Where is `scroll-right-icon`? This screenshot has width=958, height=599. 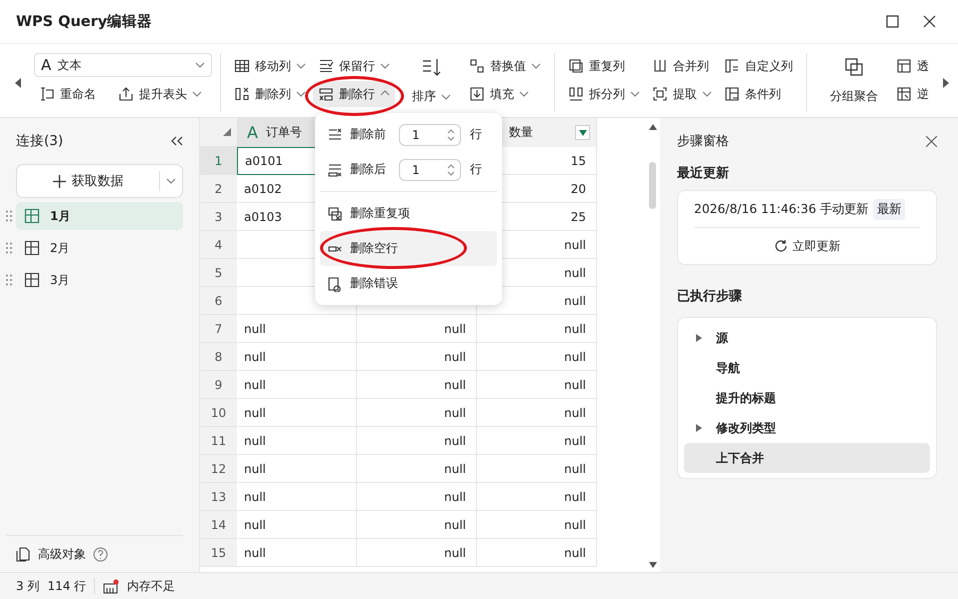
scroll-right-icon is located at coordinates (946, 83).